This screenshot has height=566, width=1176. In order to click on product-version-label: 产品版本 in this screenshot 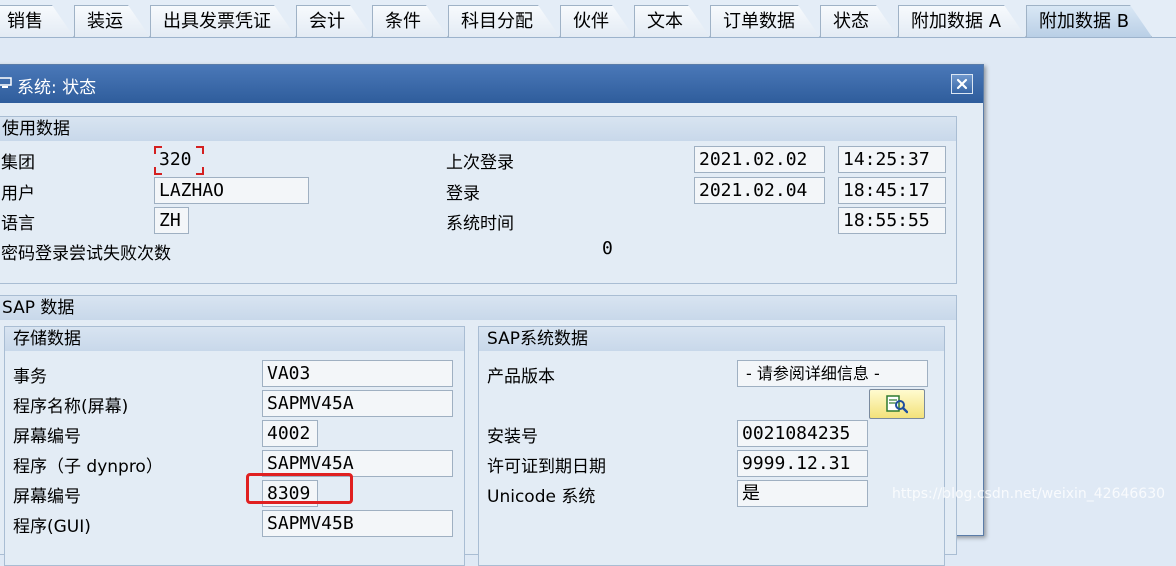, I will do `click(521, 377)`.